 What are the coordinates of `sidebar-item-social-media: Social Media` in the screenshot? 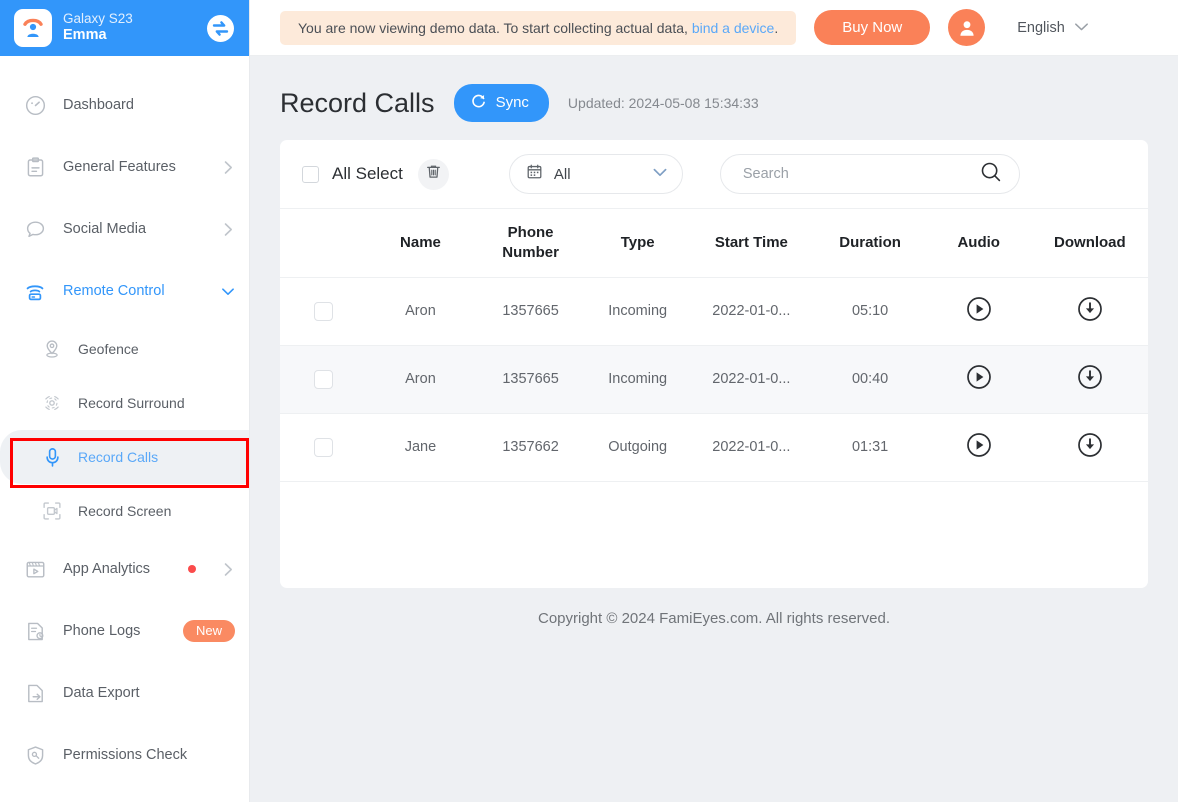 It's located at (124, 229).